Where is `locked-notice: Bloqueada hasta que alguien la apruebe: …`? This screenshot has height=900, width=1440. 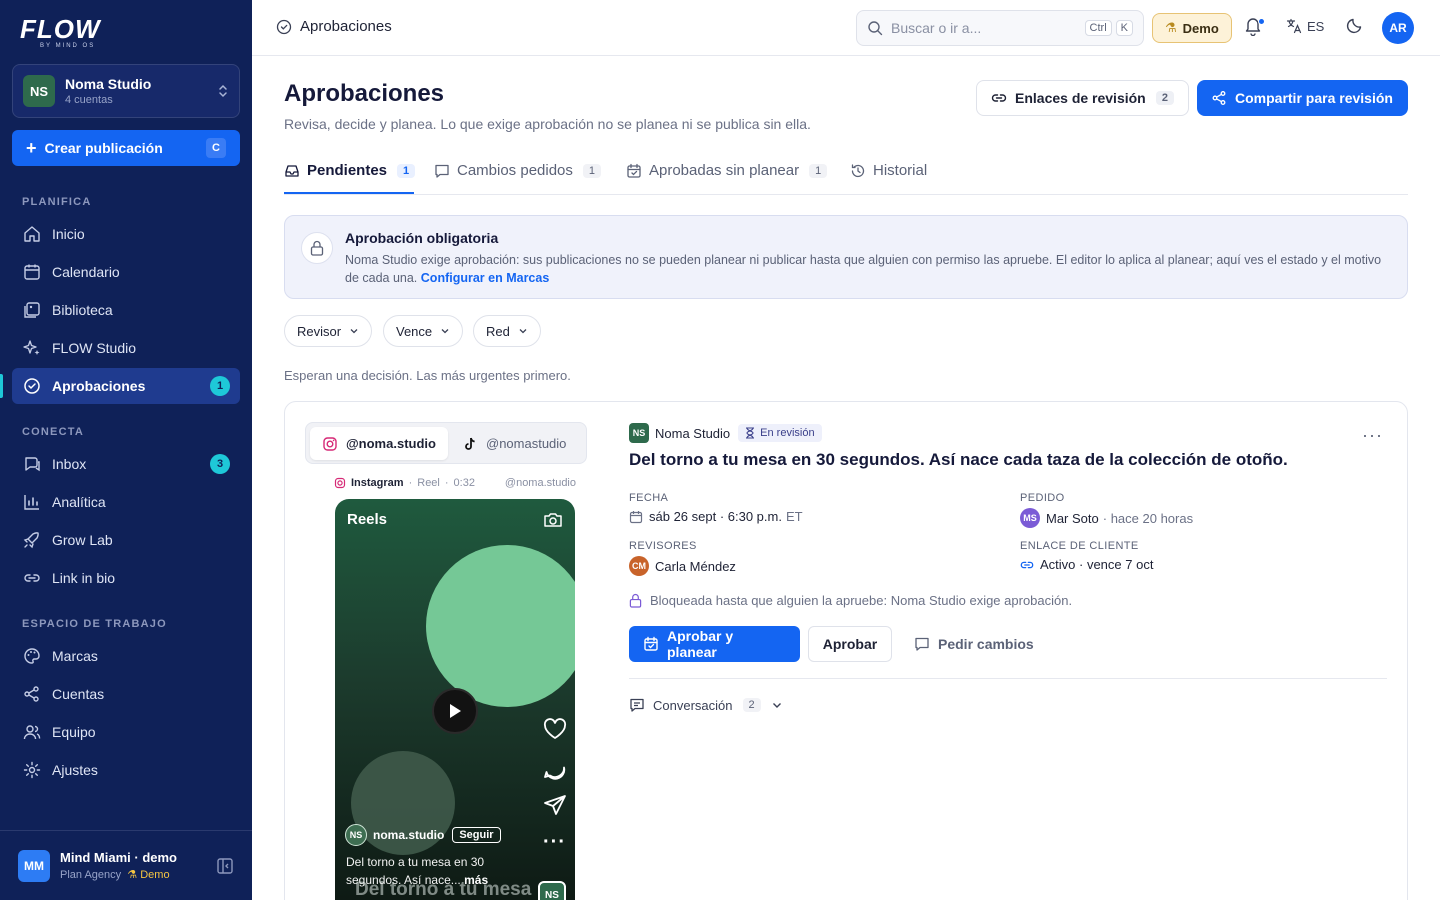
locked-notice: Bloqueada hasta que alguien la apruebe: … is located at coordinates (850, 600).